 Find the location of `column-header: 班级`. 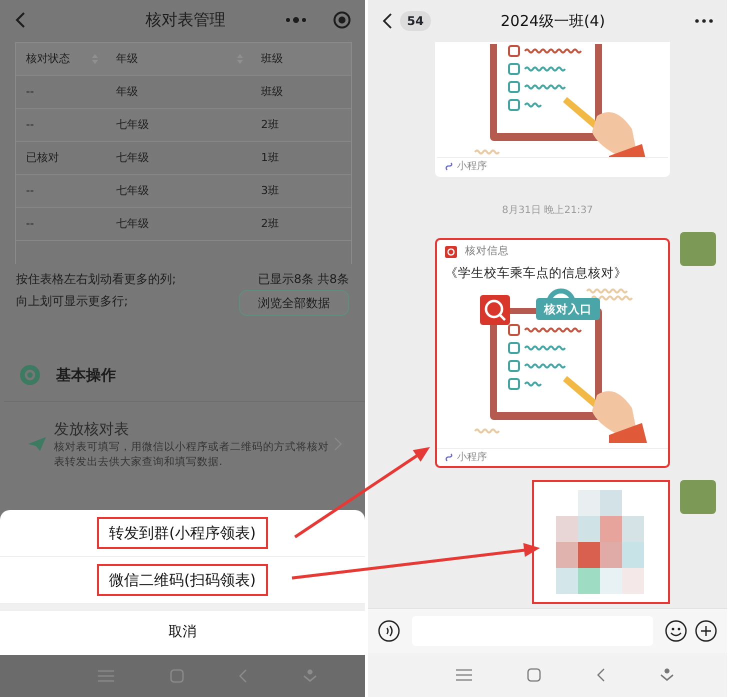

column-header: 班级 is located at coordinates (272, 59).